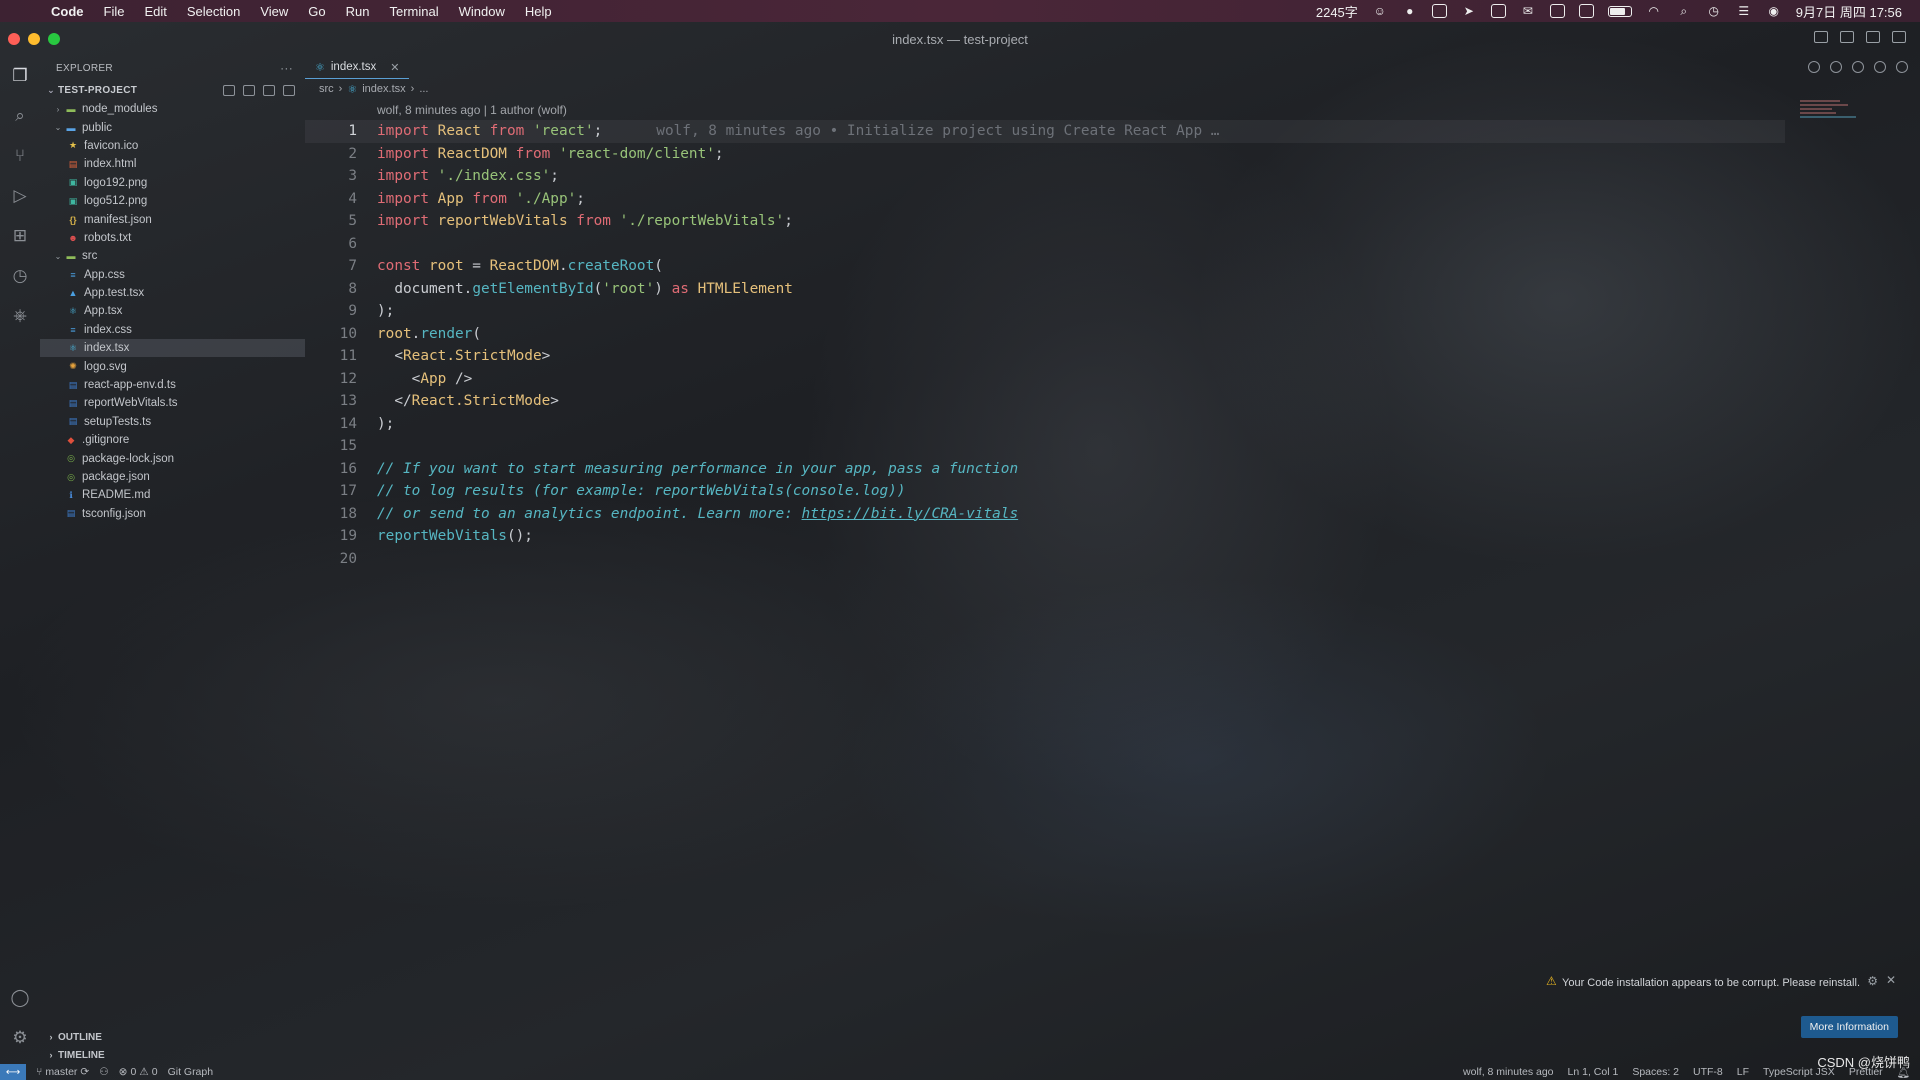  I want to click on input-method-icon, so click(1439, 11).